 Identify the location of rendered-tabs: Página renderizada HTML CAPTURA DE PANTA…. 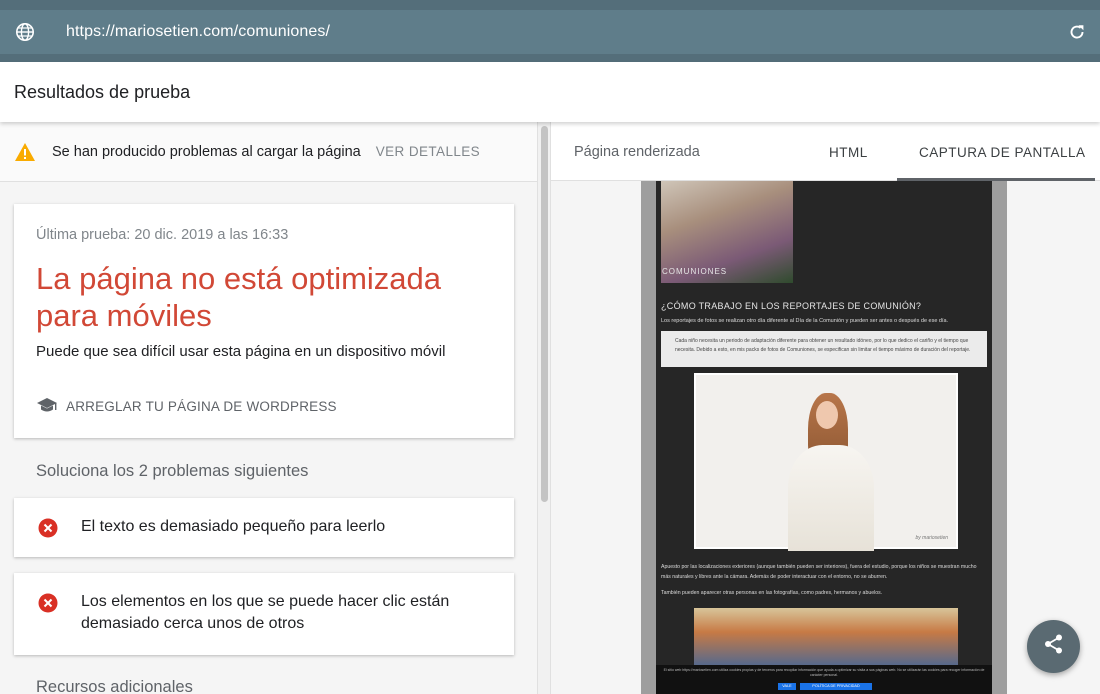
(825, 151).